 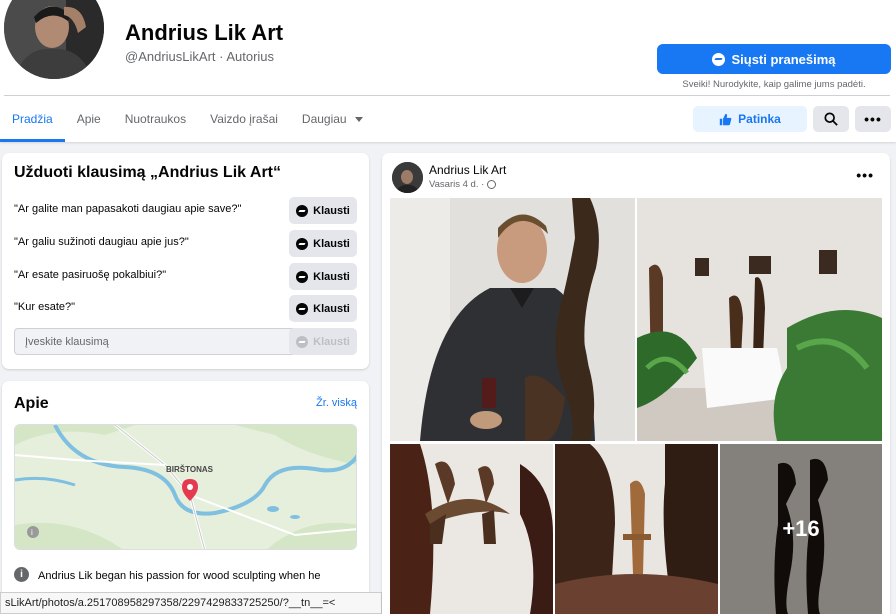 What do you see at coordinates (147, 172) in the screenshot?
I see `ask-card-title: Užduoti klausimą „Andrius Lik Art“` at bounding box center [147, 172].